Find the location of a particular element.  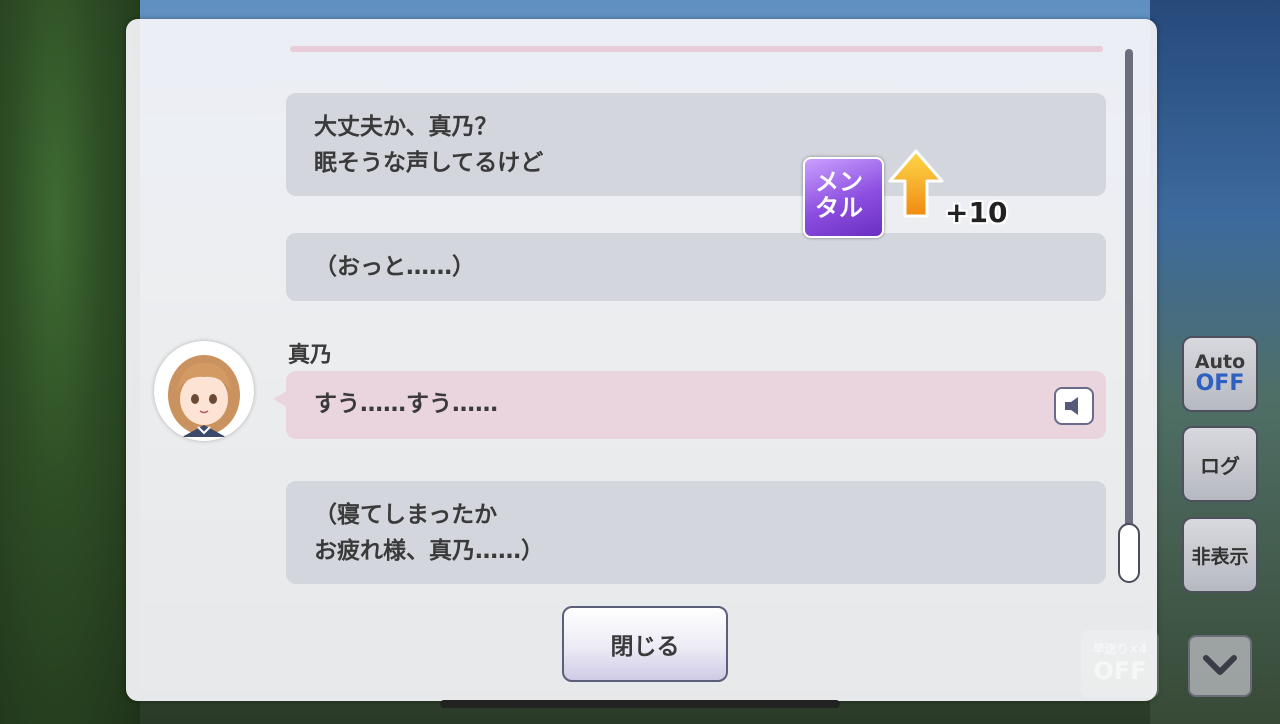

auto-toggle-button: Auto OFF is located at coordinates (1220, 374).